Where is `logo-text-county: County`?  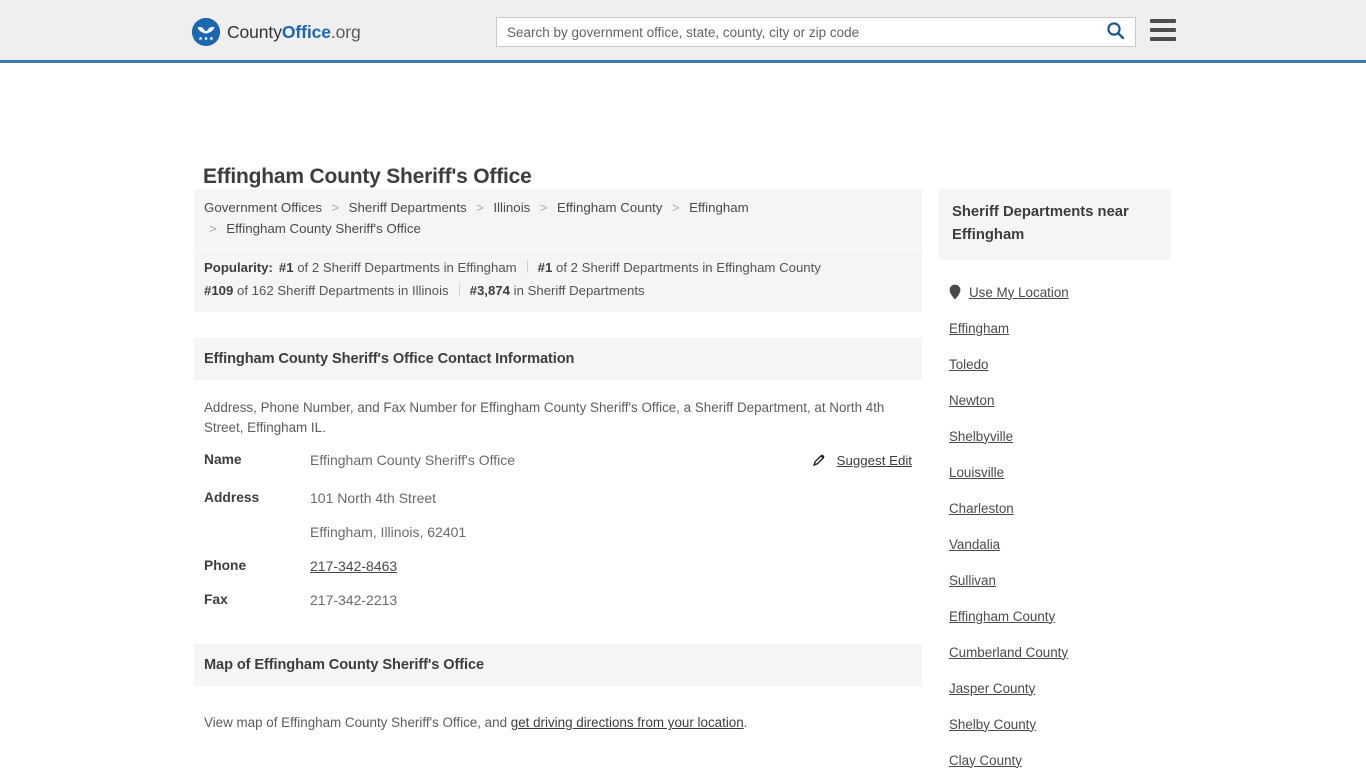
logo-text-county: County is located at coordinates (254, 31).